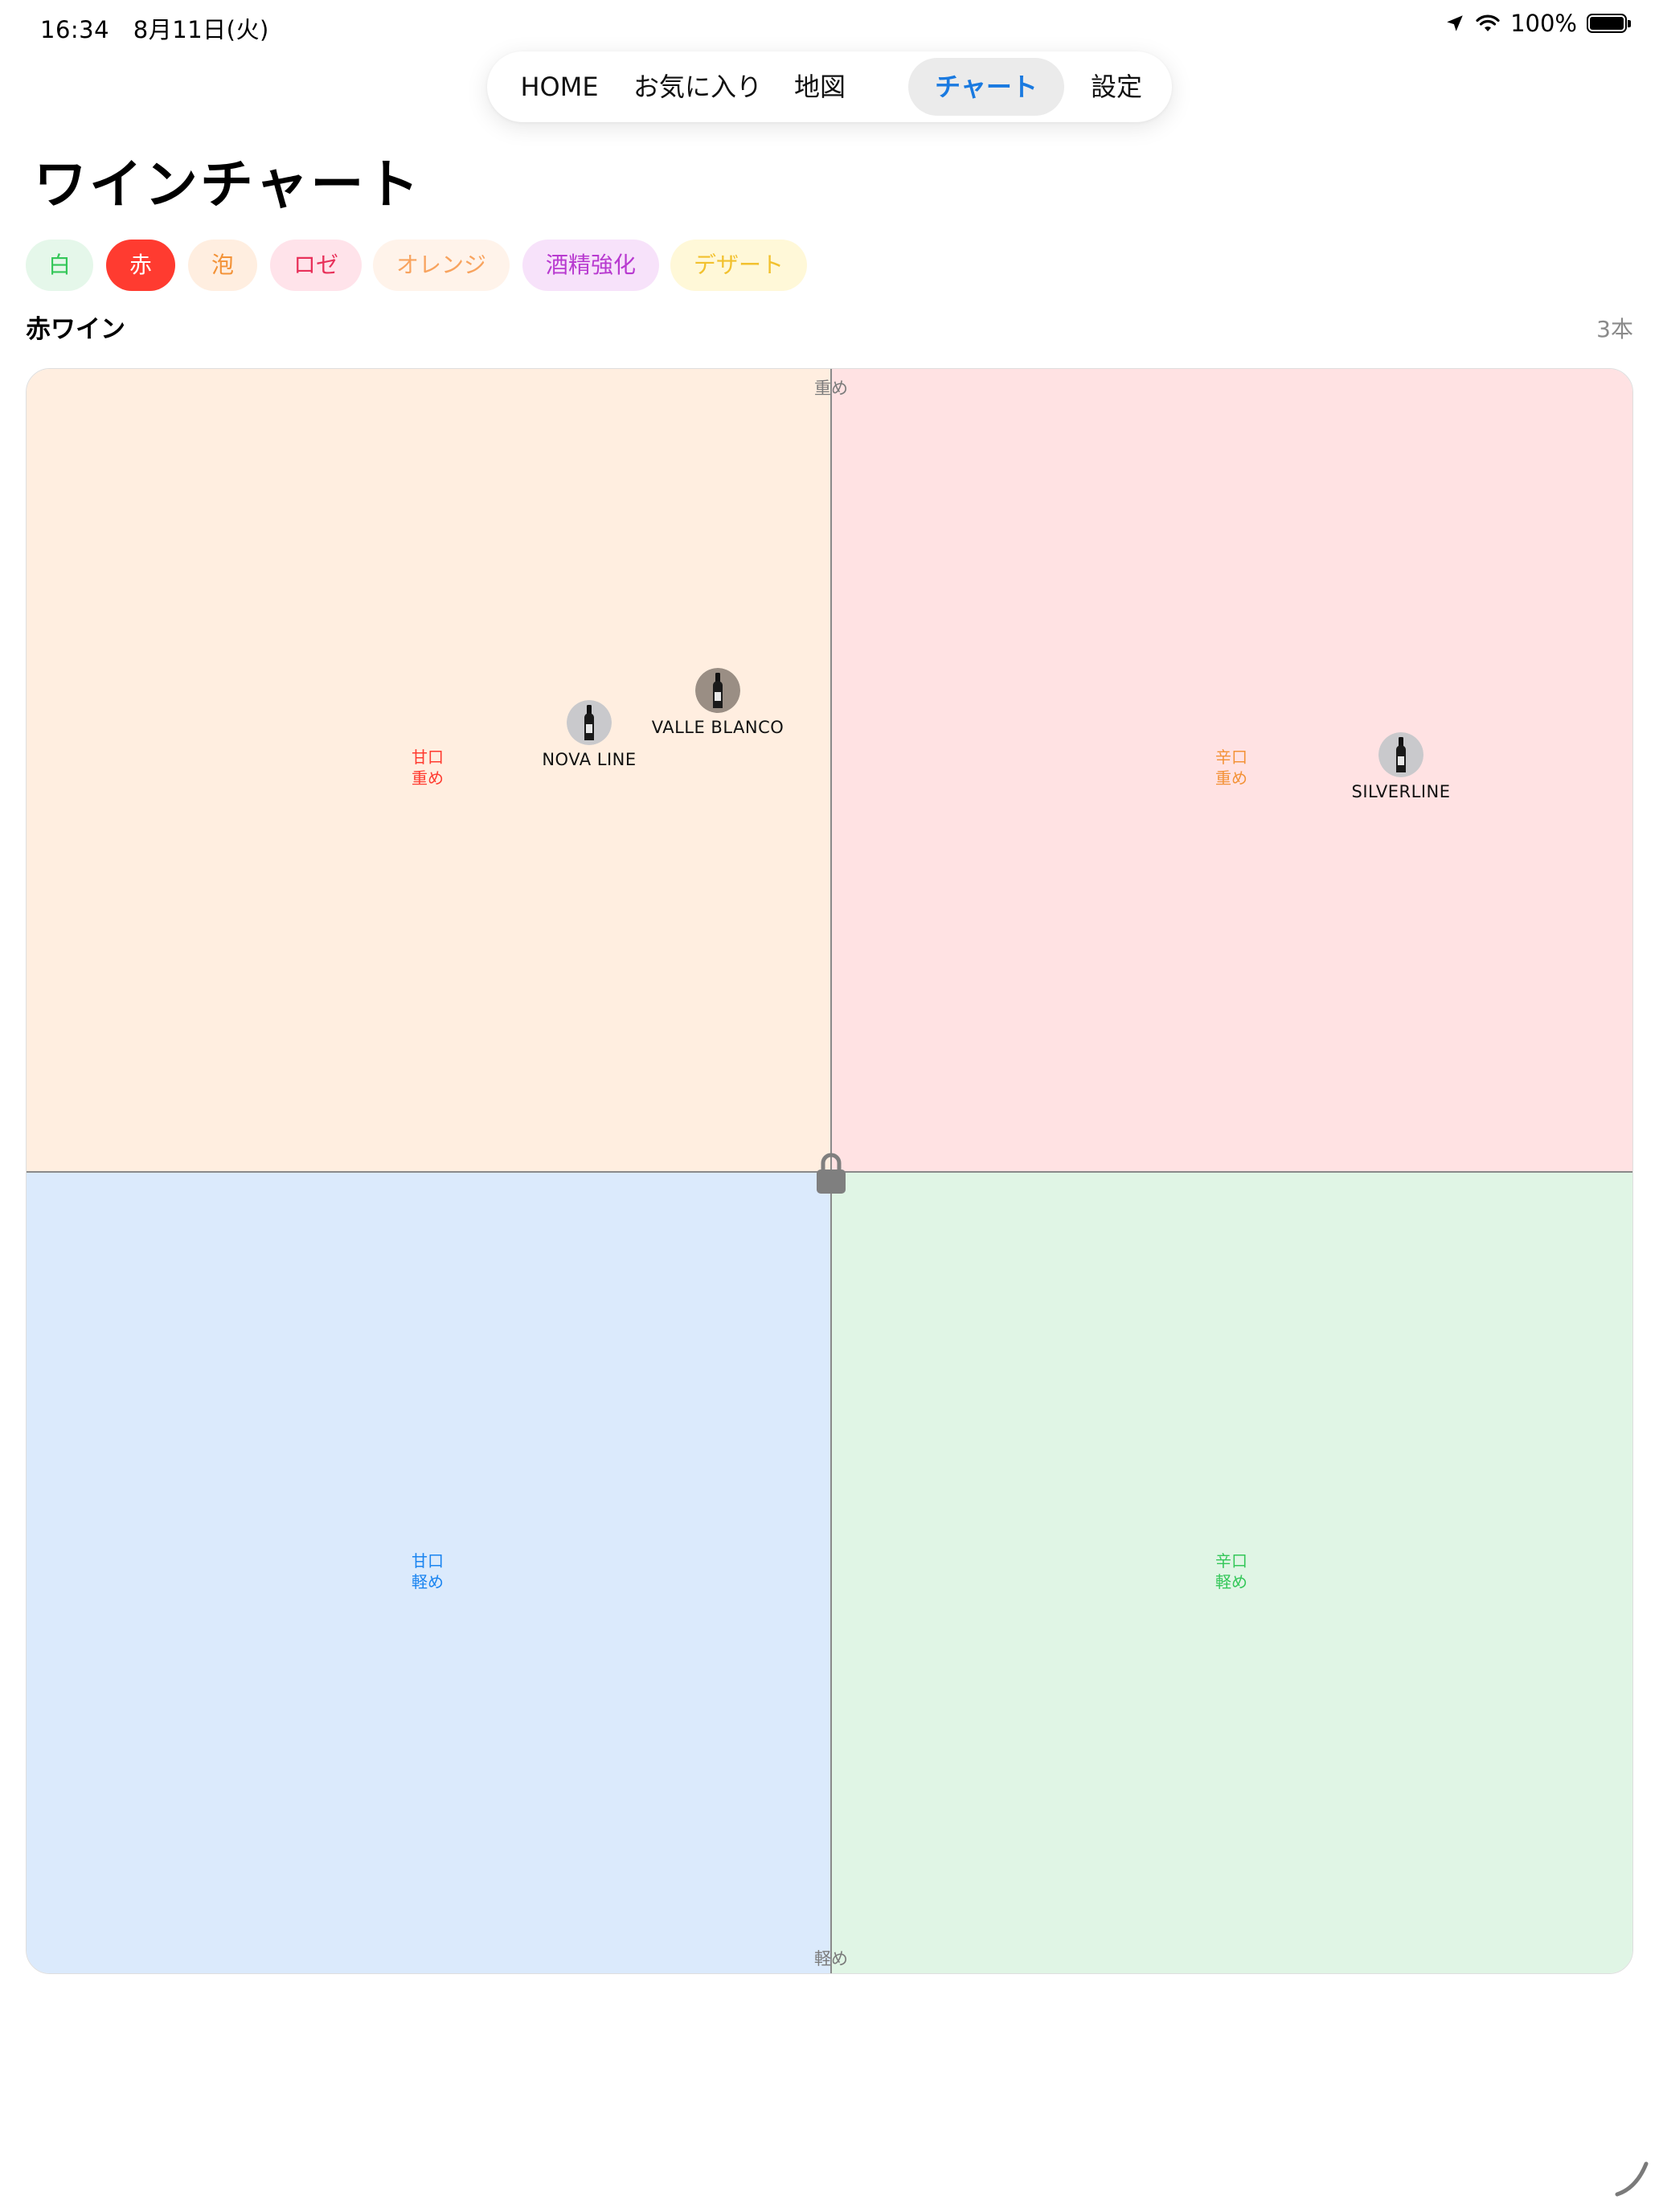 The image size is (1659, 2212). I want to click on filter-chip-rose: ロゼ, so click(316, 265).